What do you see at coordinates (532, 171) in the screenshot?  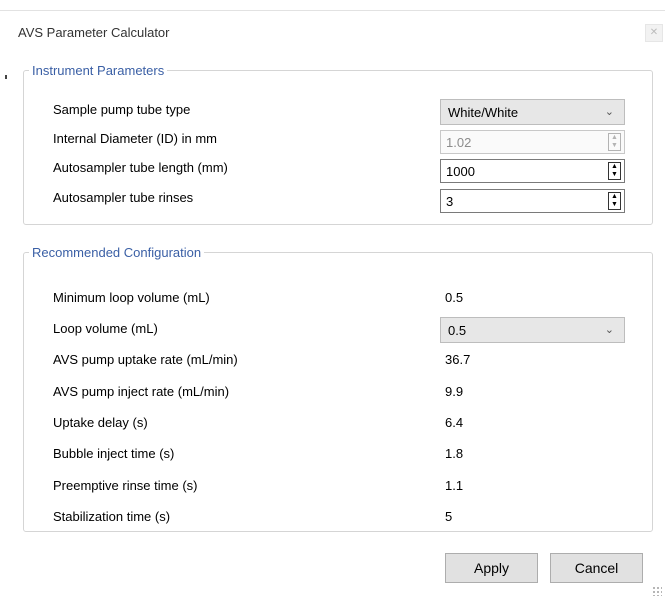 I see `tube-length-spinbox: 1000 ▲ ▼` at bounding box center [532, 171].